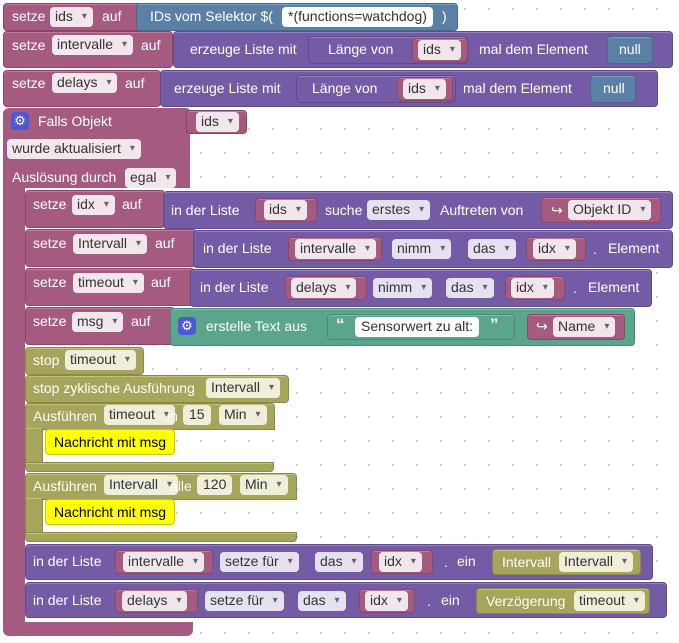 This screenshot has height=643, width=679. I want to click on variable-dropdown-intervalle: intervalle, so click(93, 45).